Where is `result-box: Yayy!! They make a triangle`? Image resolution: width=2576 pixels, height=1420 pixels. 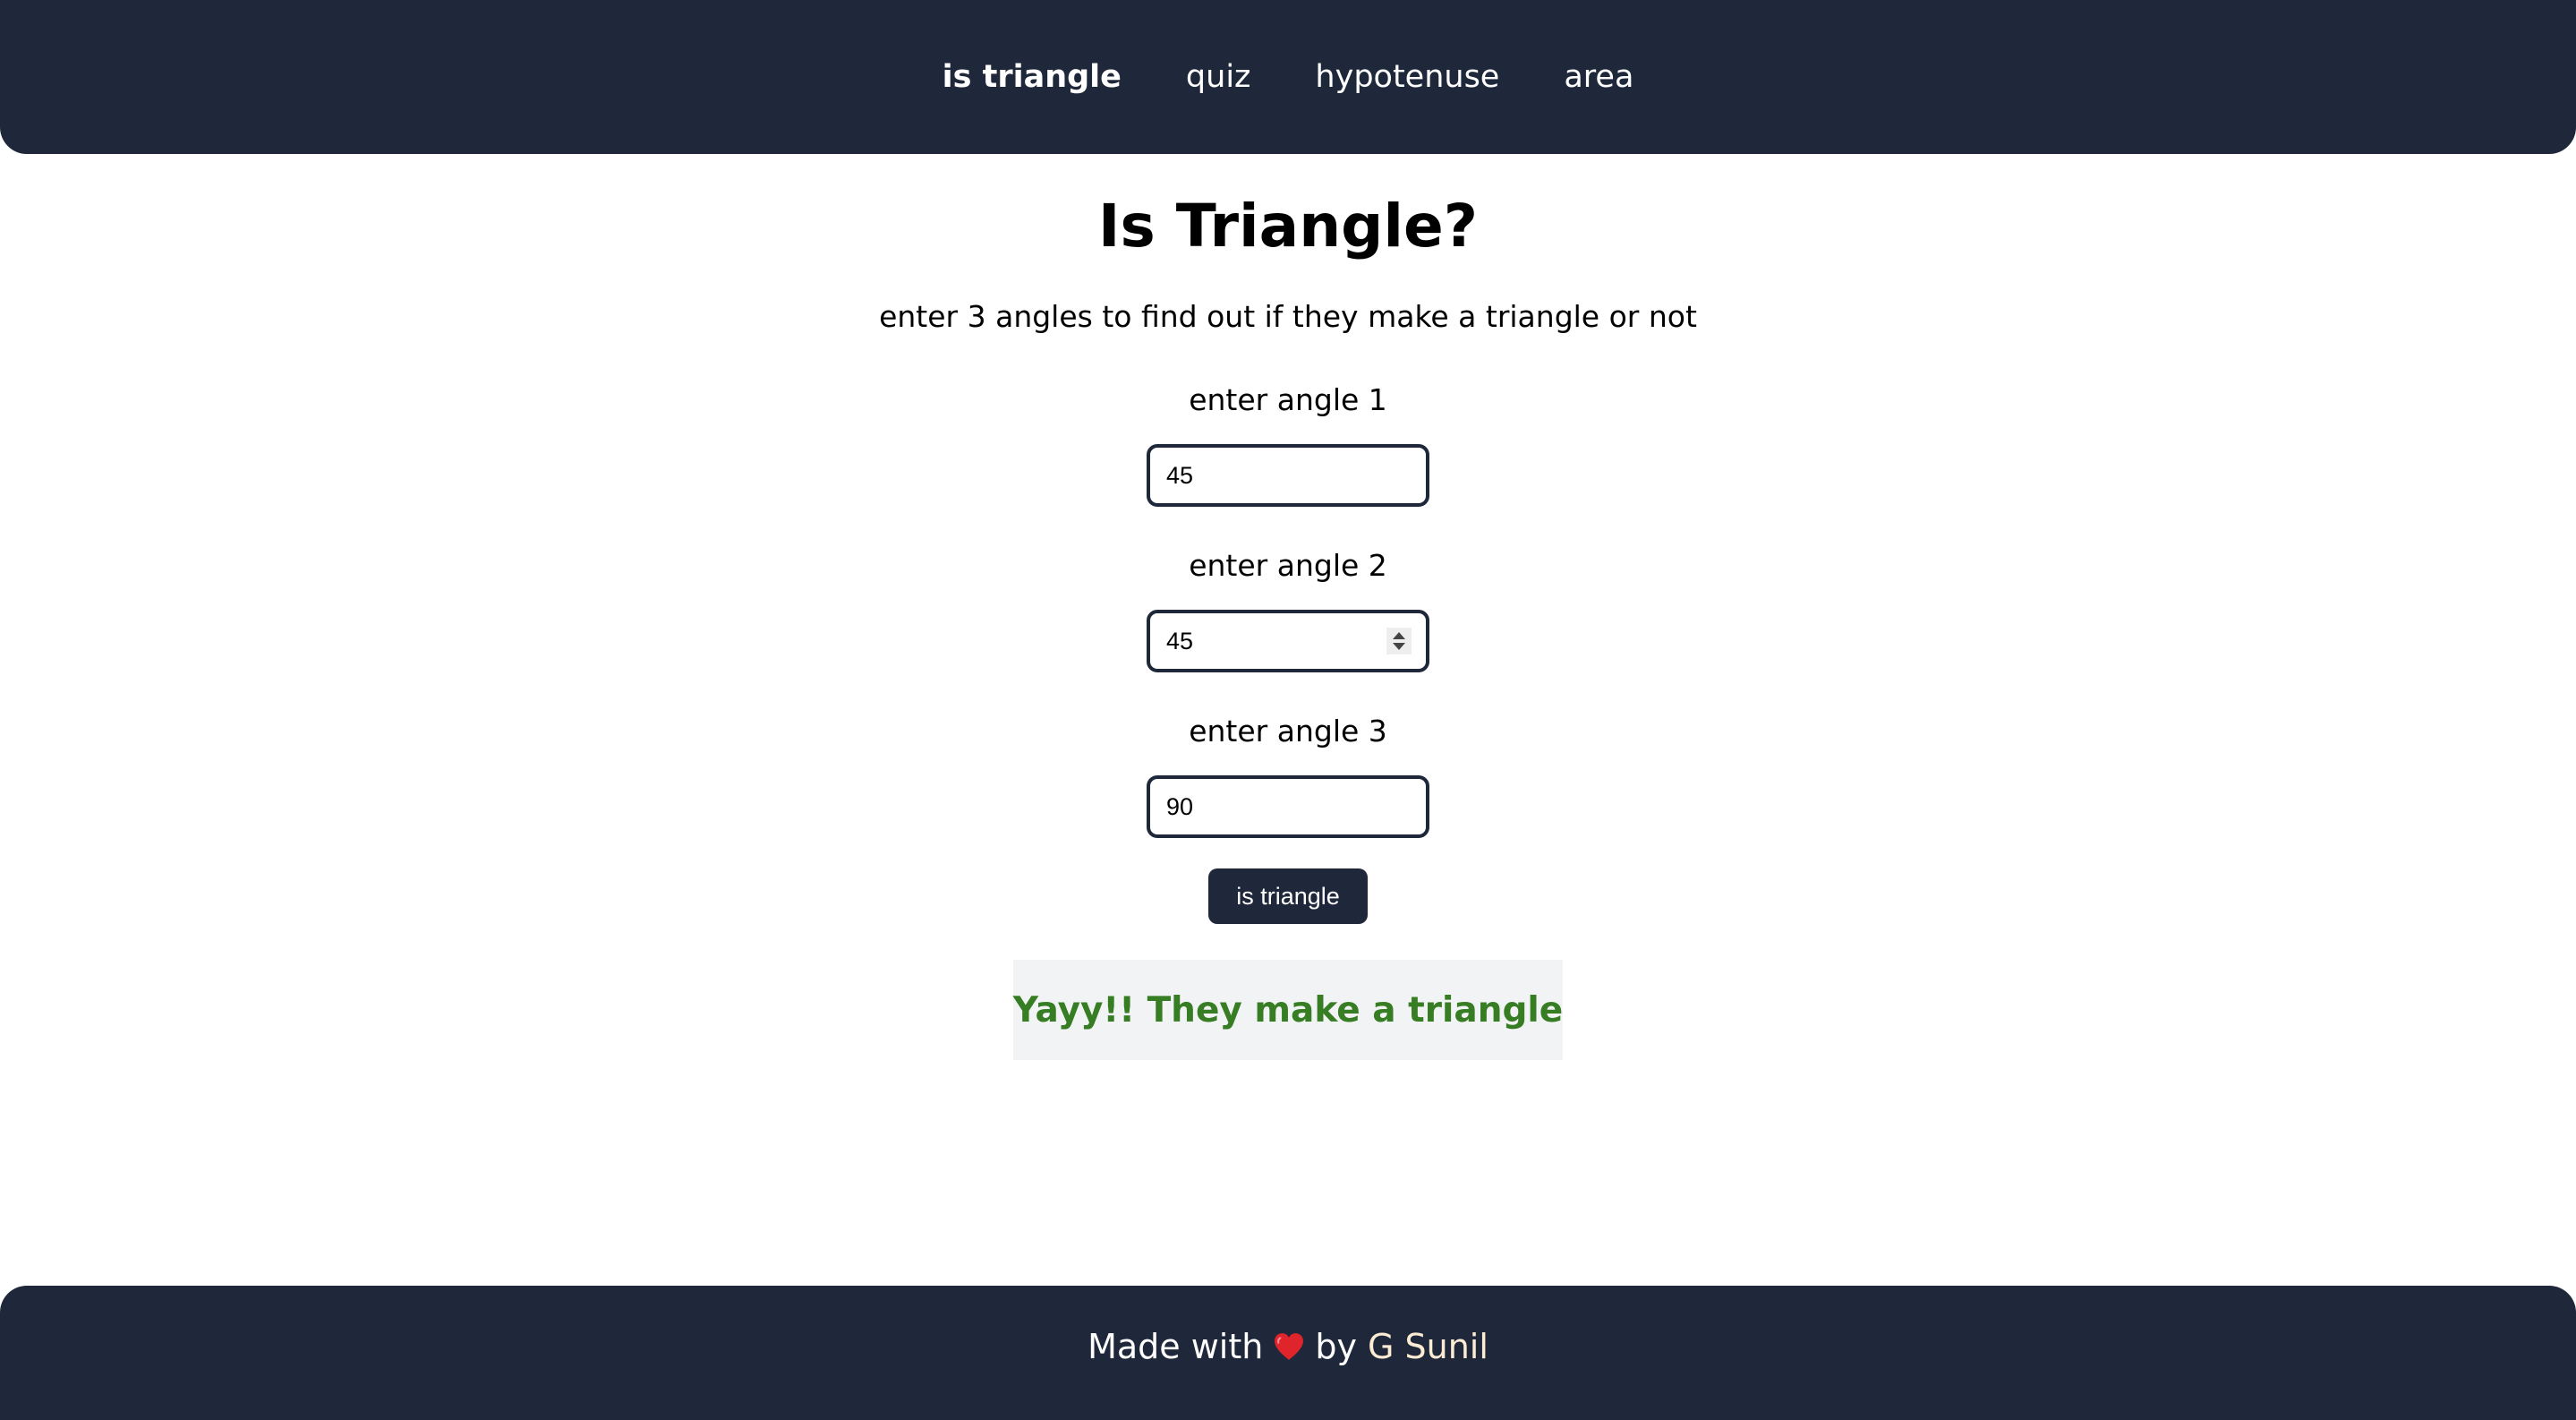
result-box: Yayy!! They make a triangle is located at coordinates (1288, 1010).